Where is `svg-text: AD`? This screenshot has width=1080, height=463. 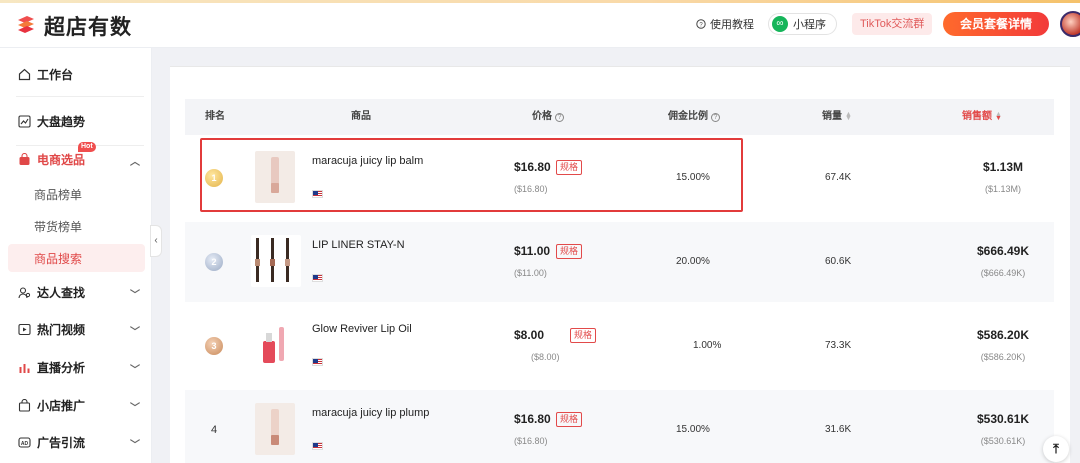 svg-text: AD is located at coordinates (24, 444).